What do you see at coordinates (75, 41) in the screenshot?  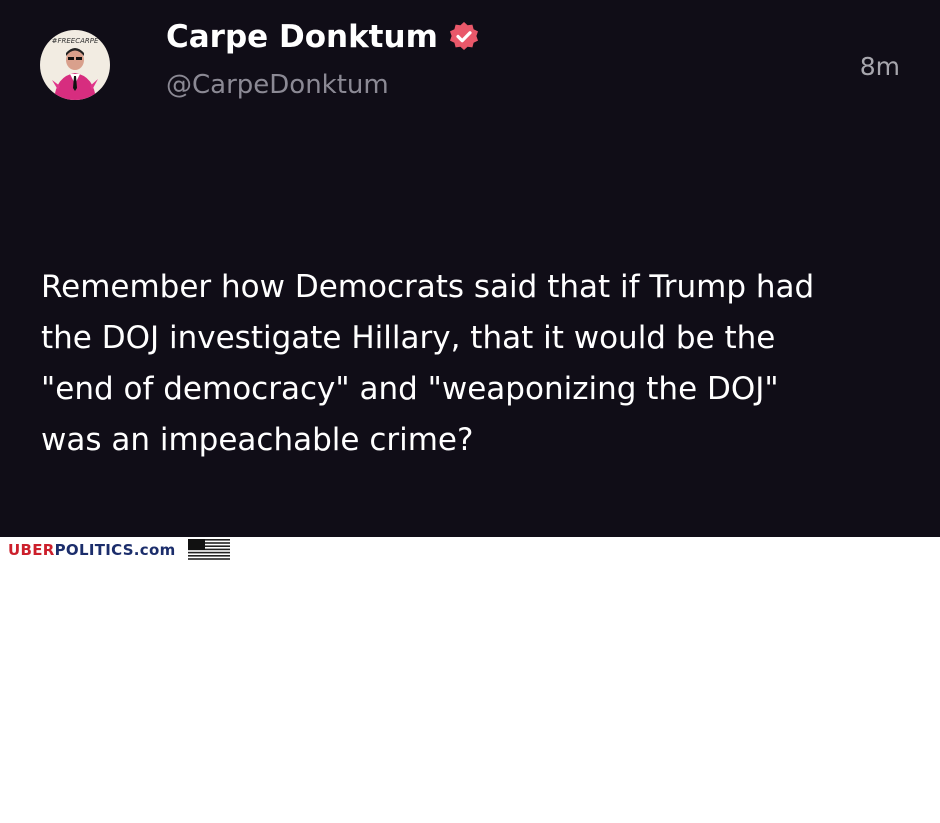 I see `avatar-caption: #FREECARPE` at bounding box center [75, 41].